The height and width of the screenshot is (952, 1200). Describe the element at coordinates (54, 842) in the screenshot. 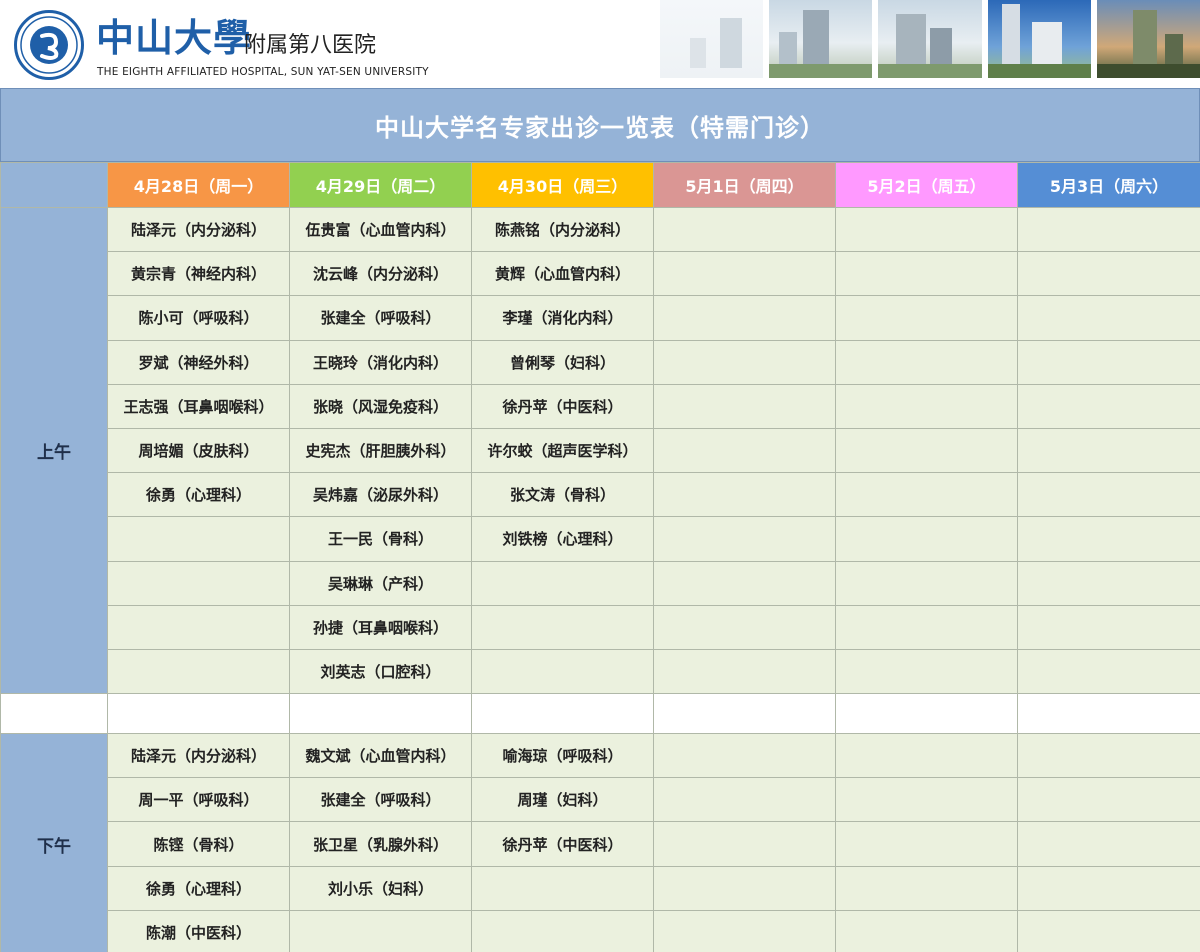

I see `afternoon-period-label: 下午` at that location.